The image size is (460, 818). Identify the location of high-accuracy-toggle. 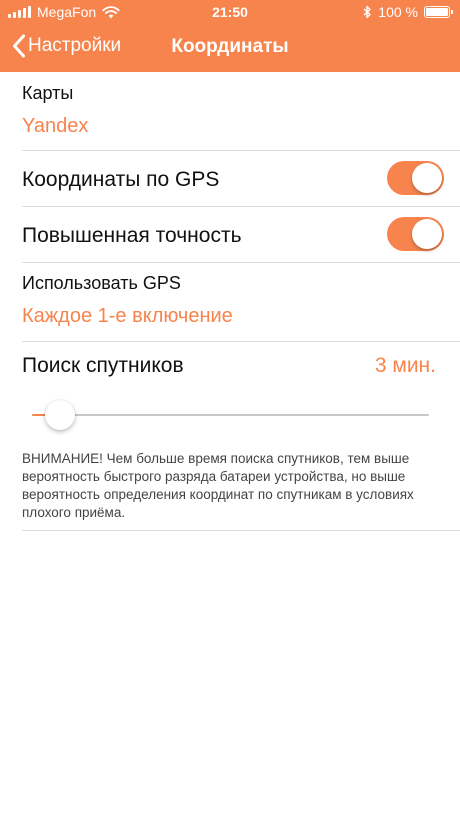
(415, 234).